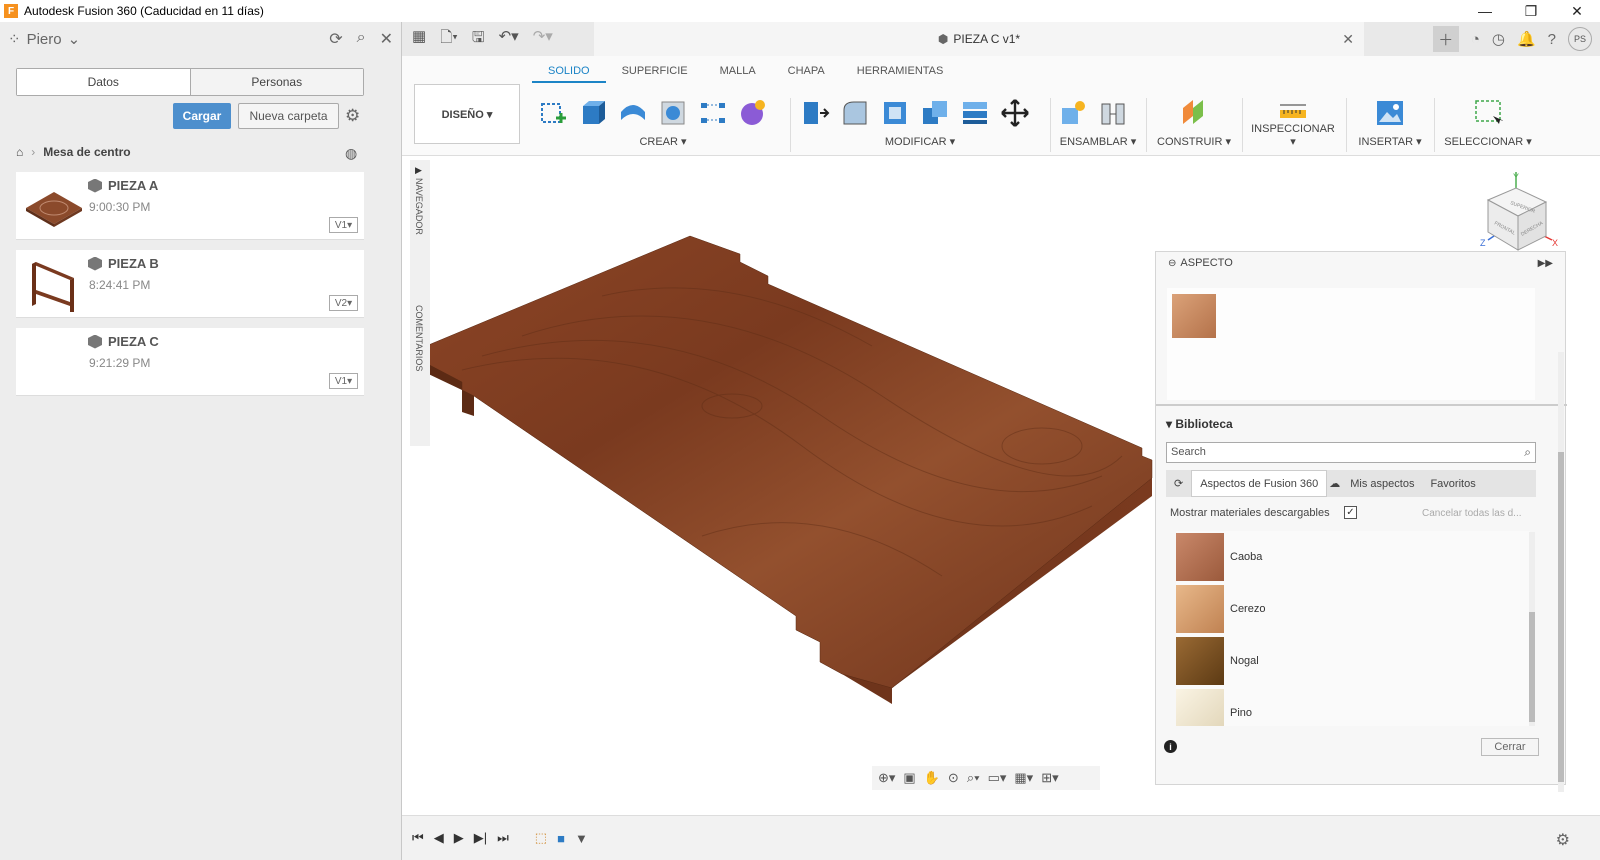 This screenshot has width=1600, height=860. What do you see at coordinates (1293, 135) in the screenshot?
I see `group-label: INSPECCIONAR ▾` at bounding box center [1293, 135].